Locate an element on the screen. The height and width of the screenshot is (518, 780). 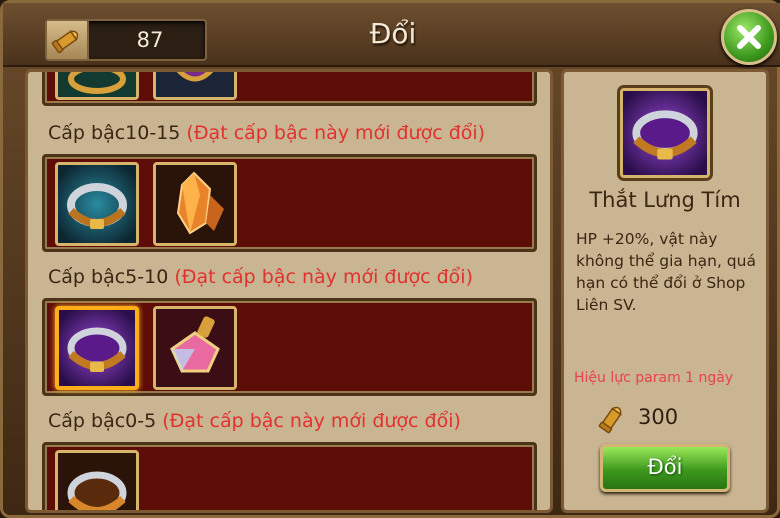
currency-value: 87 is located at coordinates (150, 40).